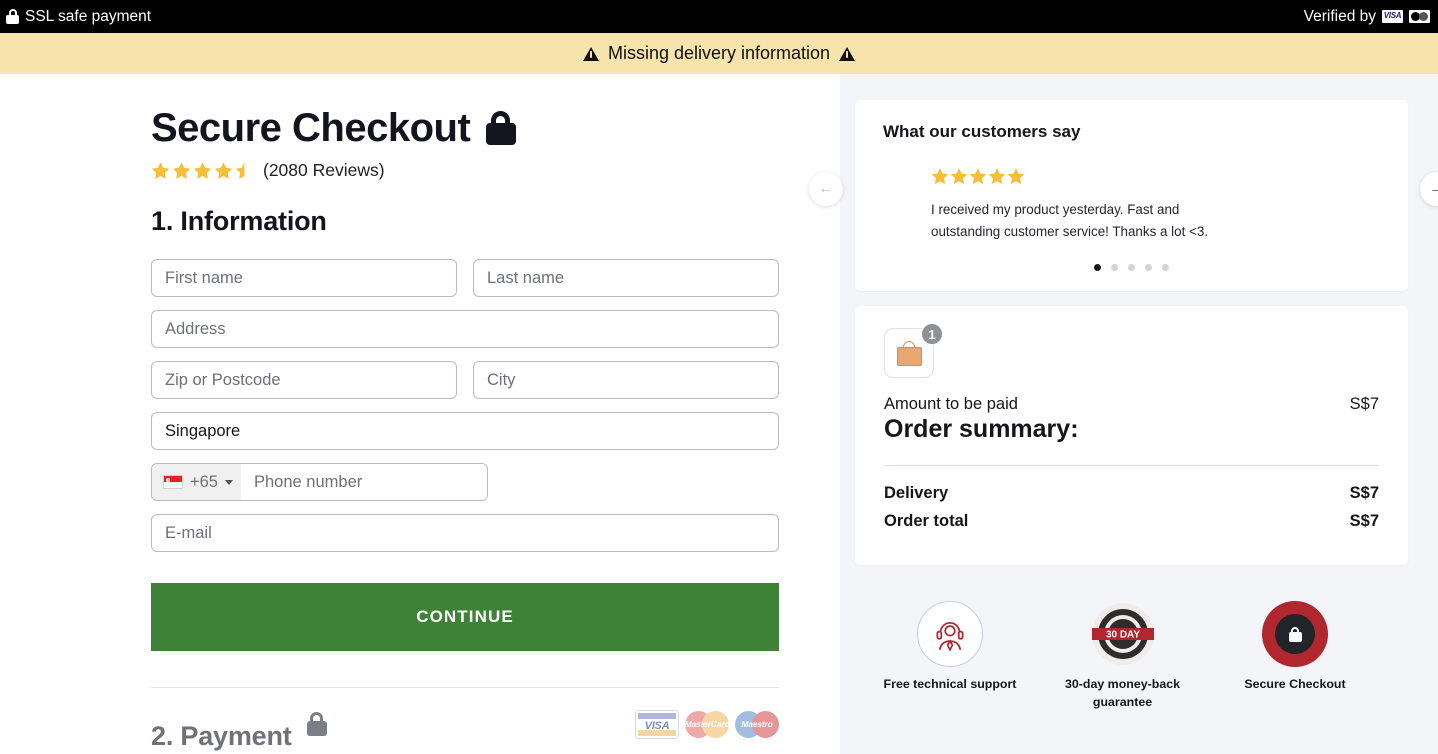 This screenshot has height=754, width=1438. I want to click on phone-field-group: +65, so click(319, 482).